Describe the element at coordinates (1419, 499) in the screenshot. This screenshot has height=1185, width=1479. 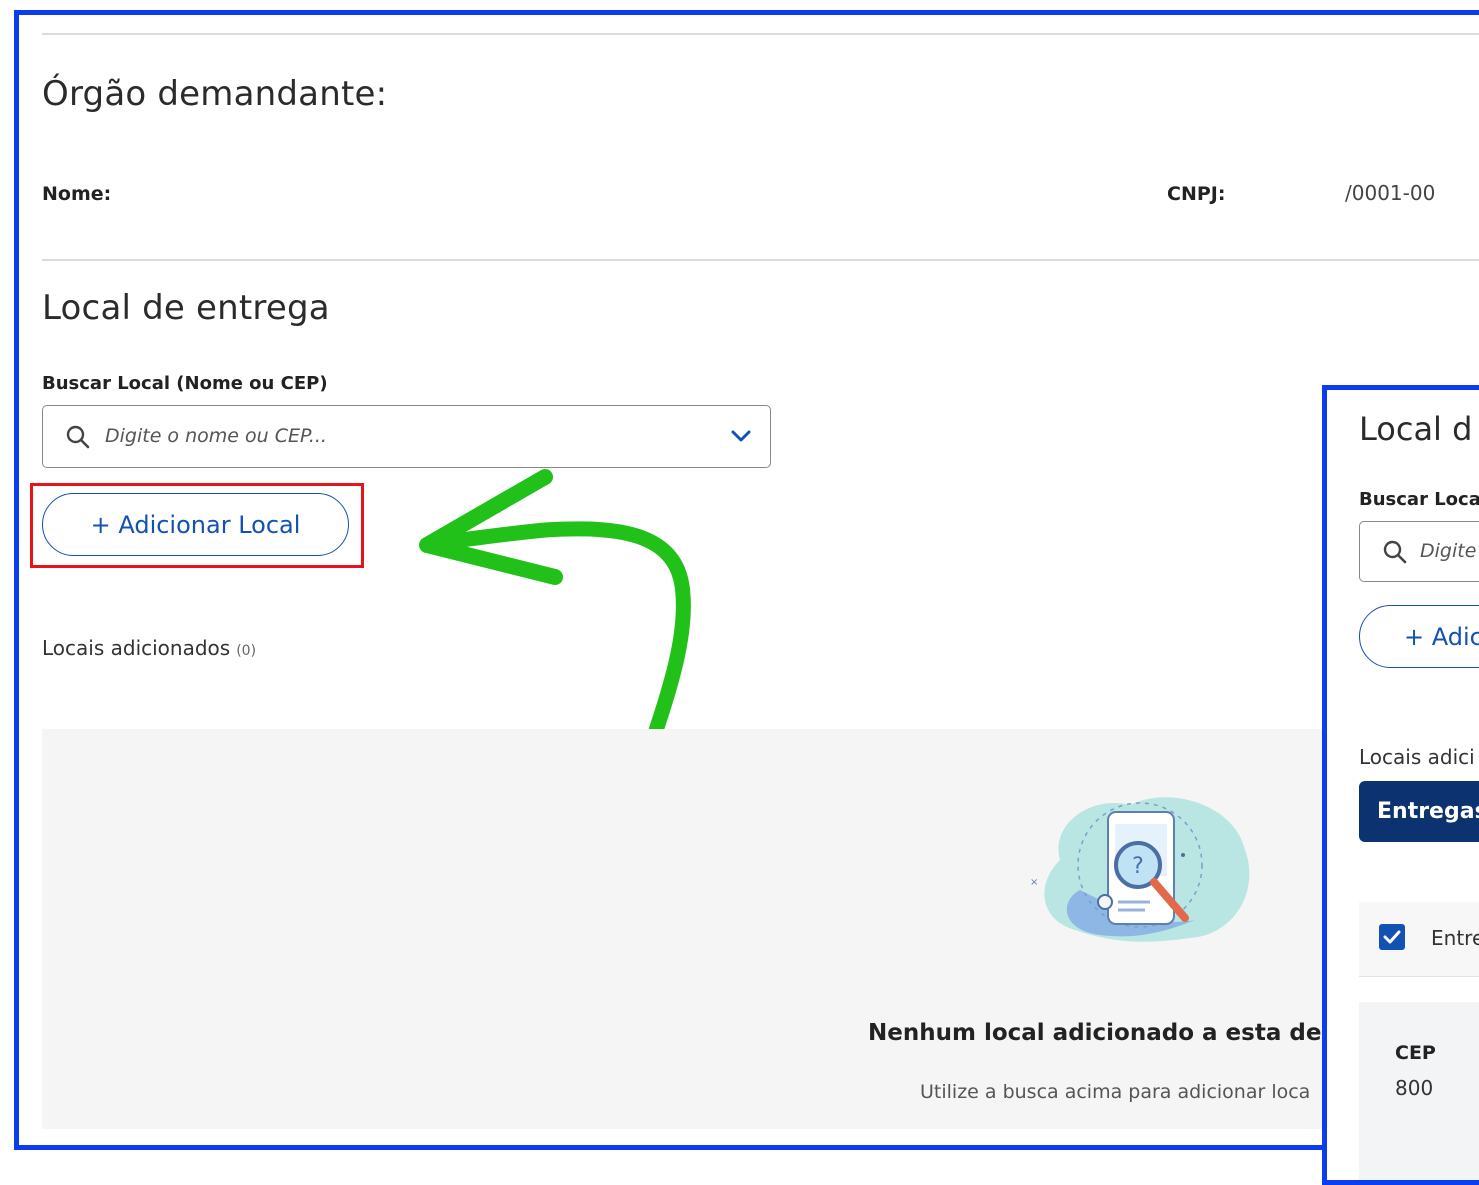
I see `second-search-label: Buscar Loca` at that location.